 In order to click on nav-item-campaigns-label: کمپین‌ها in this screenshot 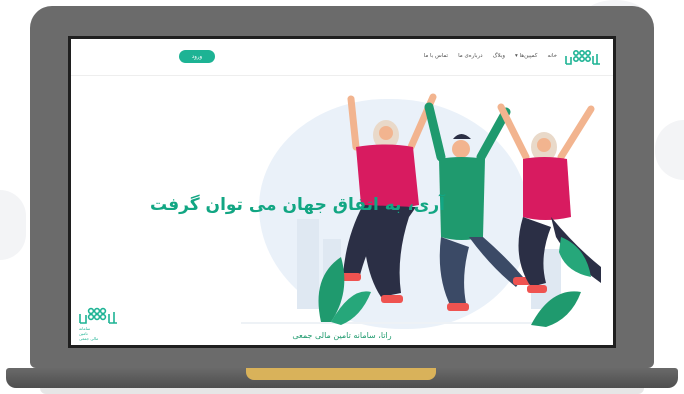, I will do `click(528, 56)`.